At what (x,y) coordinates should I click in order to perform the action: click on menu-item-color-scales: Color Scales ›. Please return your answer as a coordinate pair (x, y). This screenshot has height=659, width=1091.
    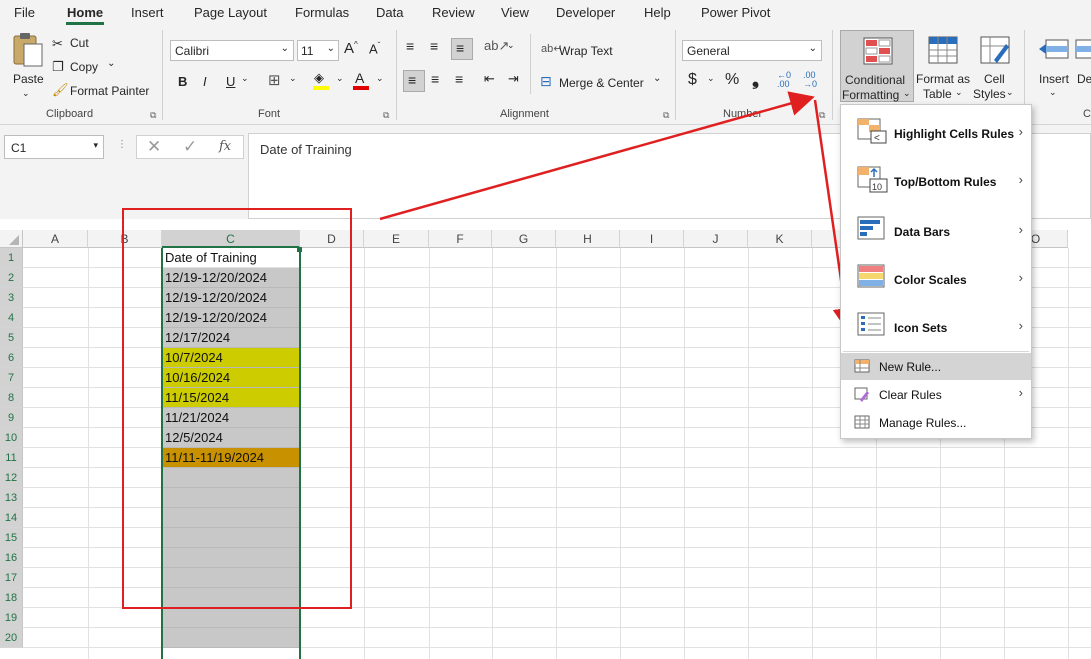
    Looking at the image, I should click on (936, 277).